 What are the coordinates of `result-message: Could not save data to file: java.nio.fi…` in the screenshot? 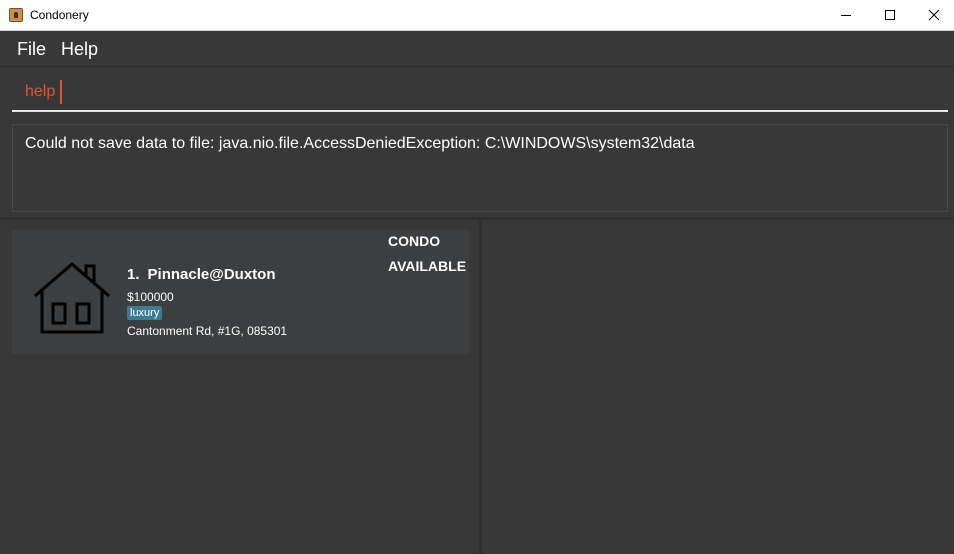 It's located at (360, 143).